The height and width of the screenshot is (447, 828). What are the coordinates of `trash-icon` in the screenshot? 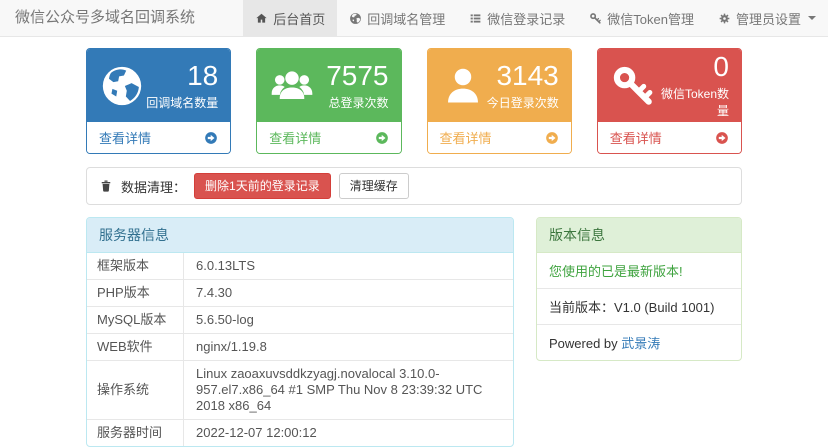 It's located at (106, 186).